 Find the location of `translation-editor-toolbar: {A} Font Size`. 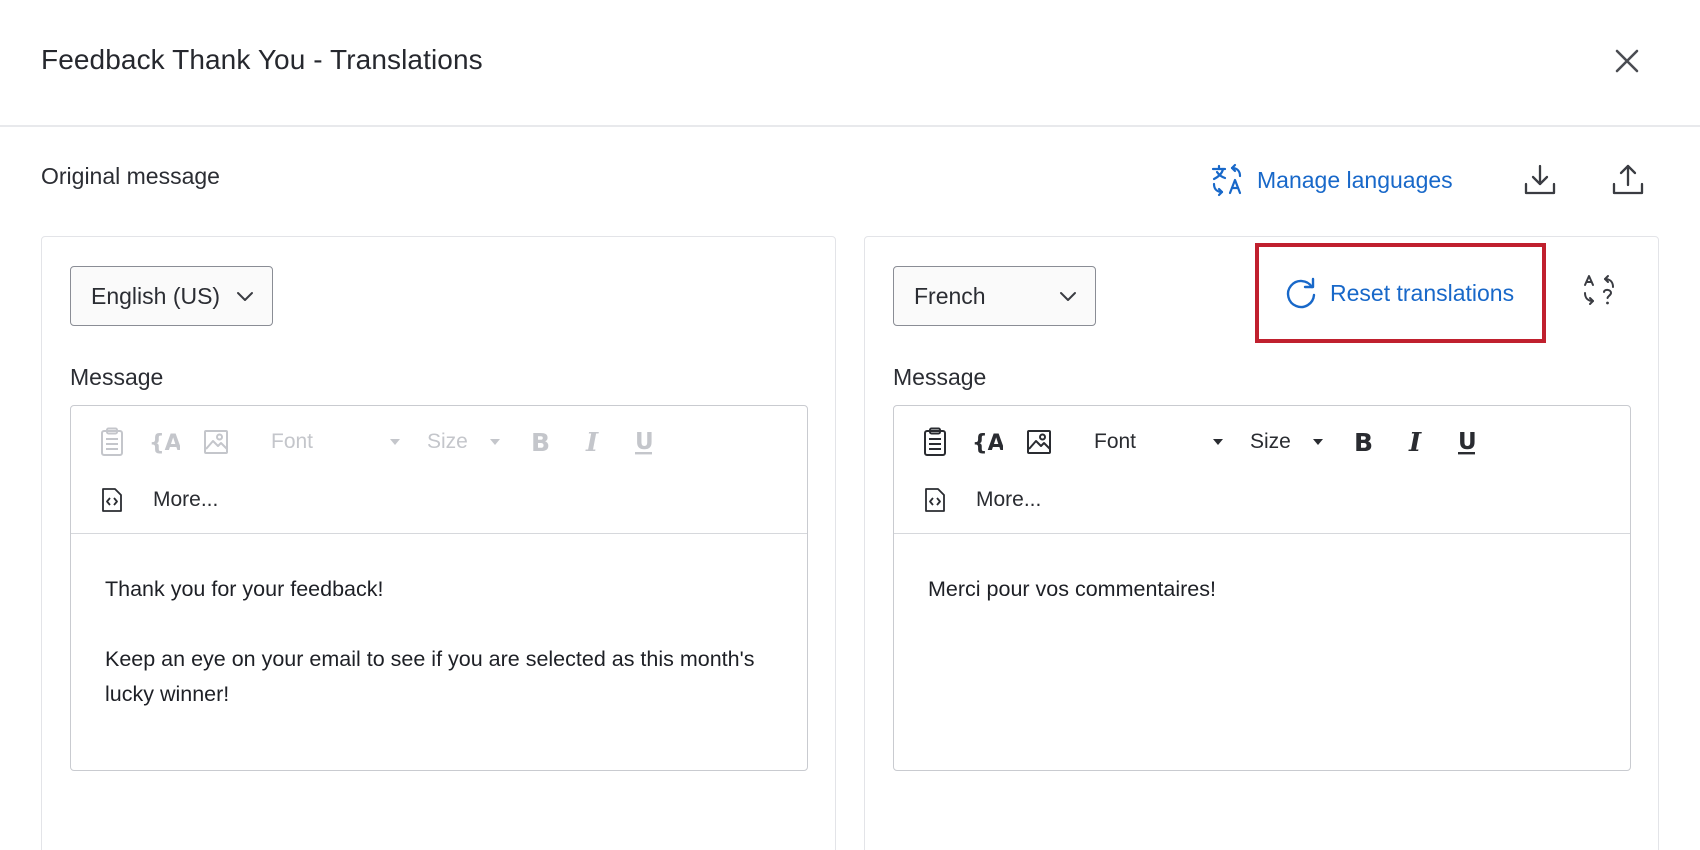

translation-editor-toolbar: {A} Font Size is located at coordinates (1262, 470).